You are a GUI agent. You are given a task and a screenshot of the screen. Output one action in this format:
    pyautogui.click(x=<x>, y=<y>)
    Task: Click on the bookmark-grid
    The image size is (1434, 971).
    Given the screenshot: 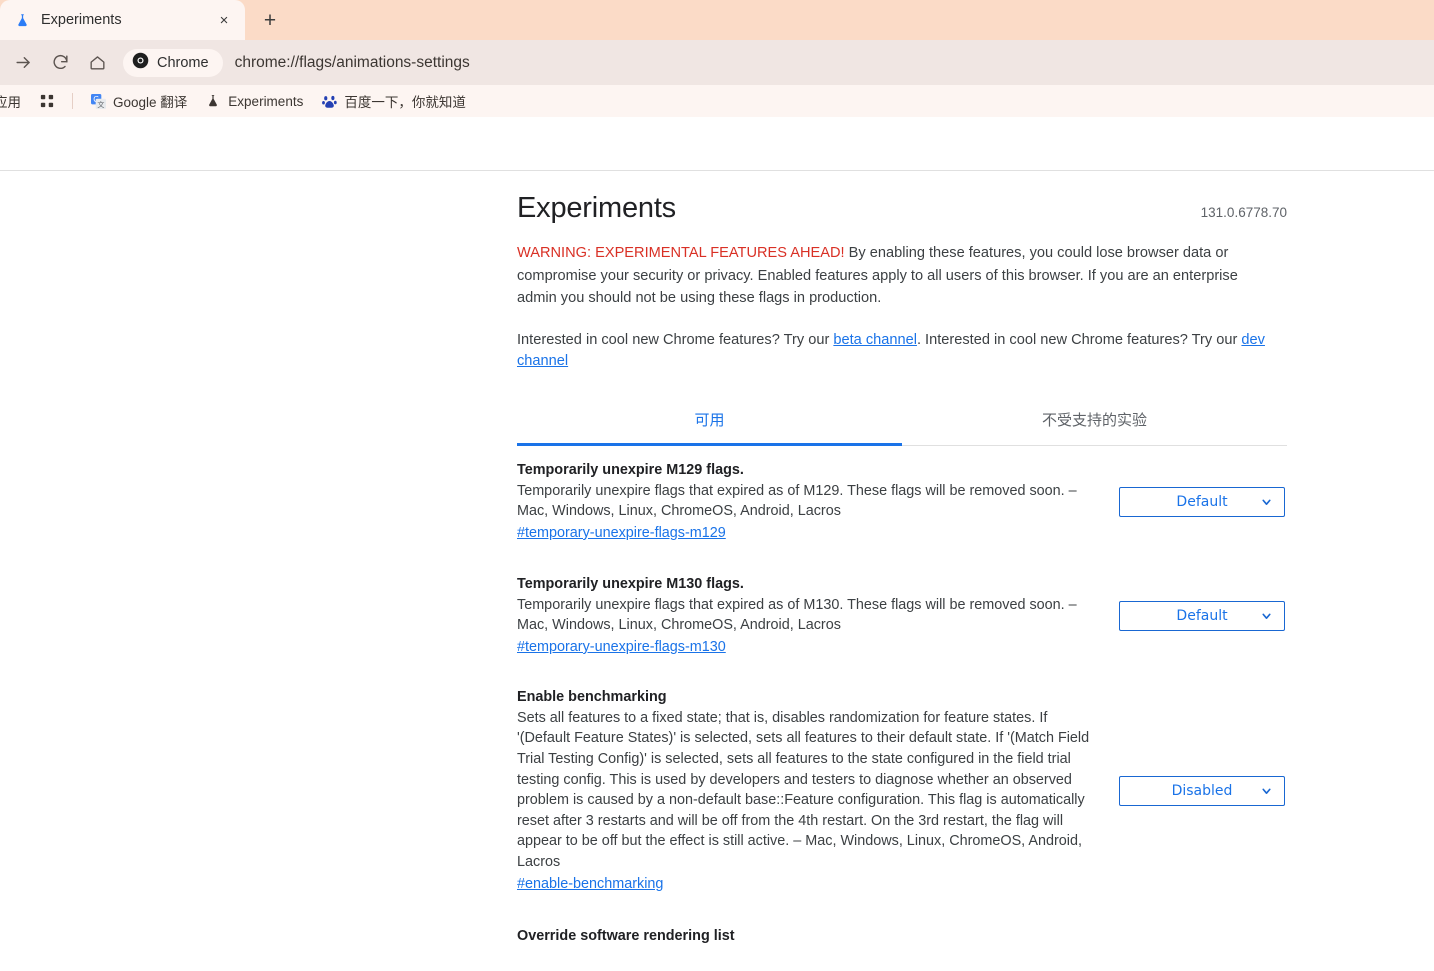 What is the action you would take?
    pyautogui.click(x=47, y=101)
    